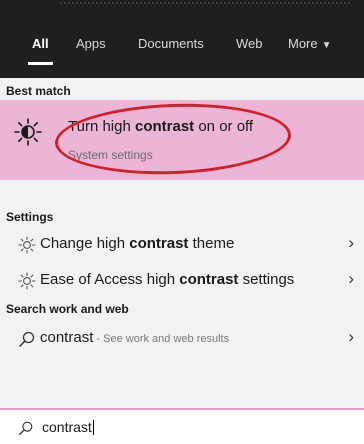 The height and width of the screenshot is (444, 364). Describe the element at coordinates (266, 279) in the screenshot. I see `label-post: settings` at that location.